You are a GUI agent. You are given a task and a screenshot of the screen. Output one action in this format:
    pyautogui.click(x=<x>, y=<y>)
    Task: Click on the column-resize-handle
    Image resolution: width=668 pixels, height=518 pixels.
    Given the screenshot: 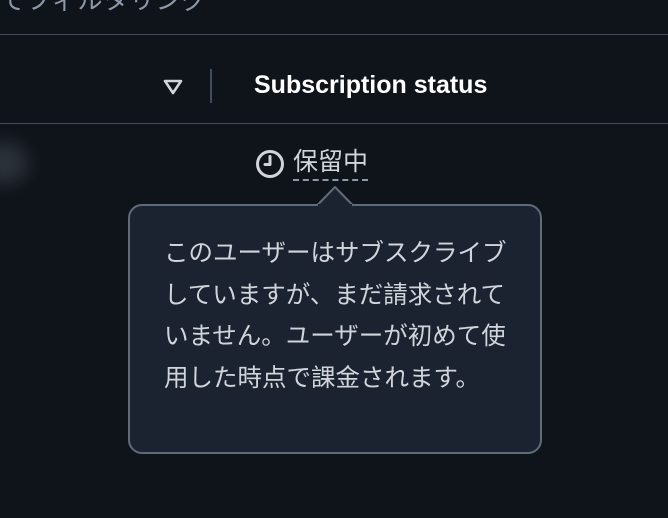 What is the action you would take?
    pyautogui.click(x=211, y=86)
    